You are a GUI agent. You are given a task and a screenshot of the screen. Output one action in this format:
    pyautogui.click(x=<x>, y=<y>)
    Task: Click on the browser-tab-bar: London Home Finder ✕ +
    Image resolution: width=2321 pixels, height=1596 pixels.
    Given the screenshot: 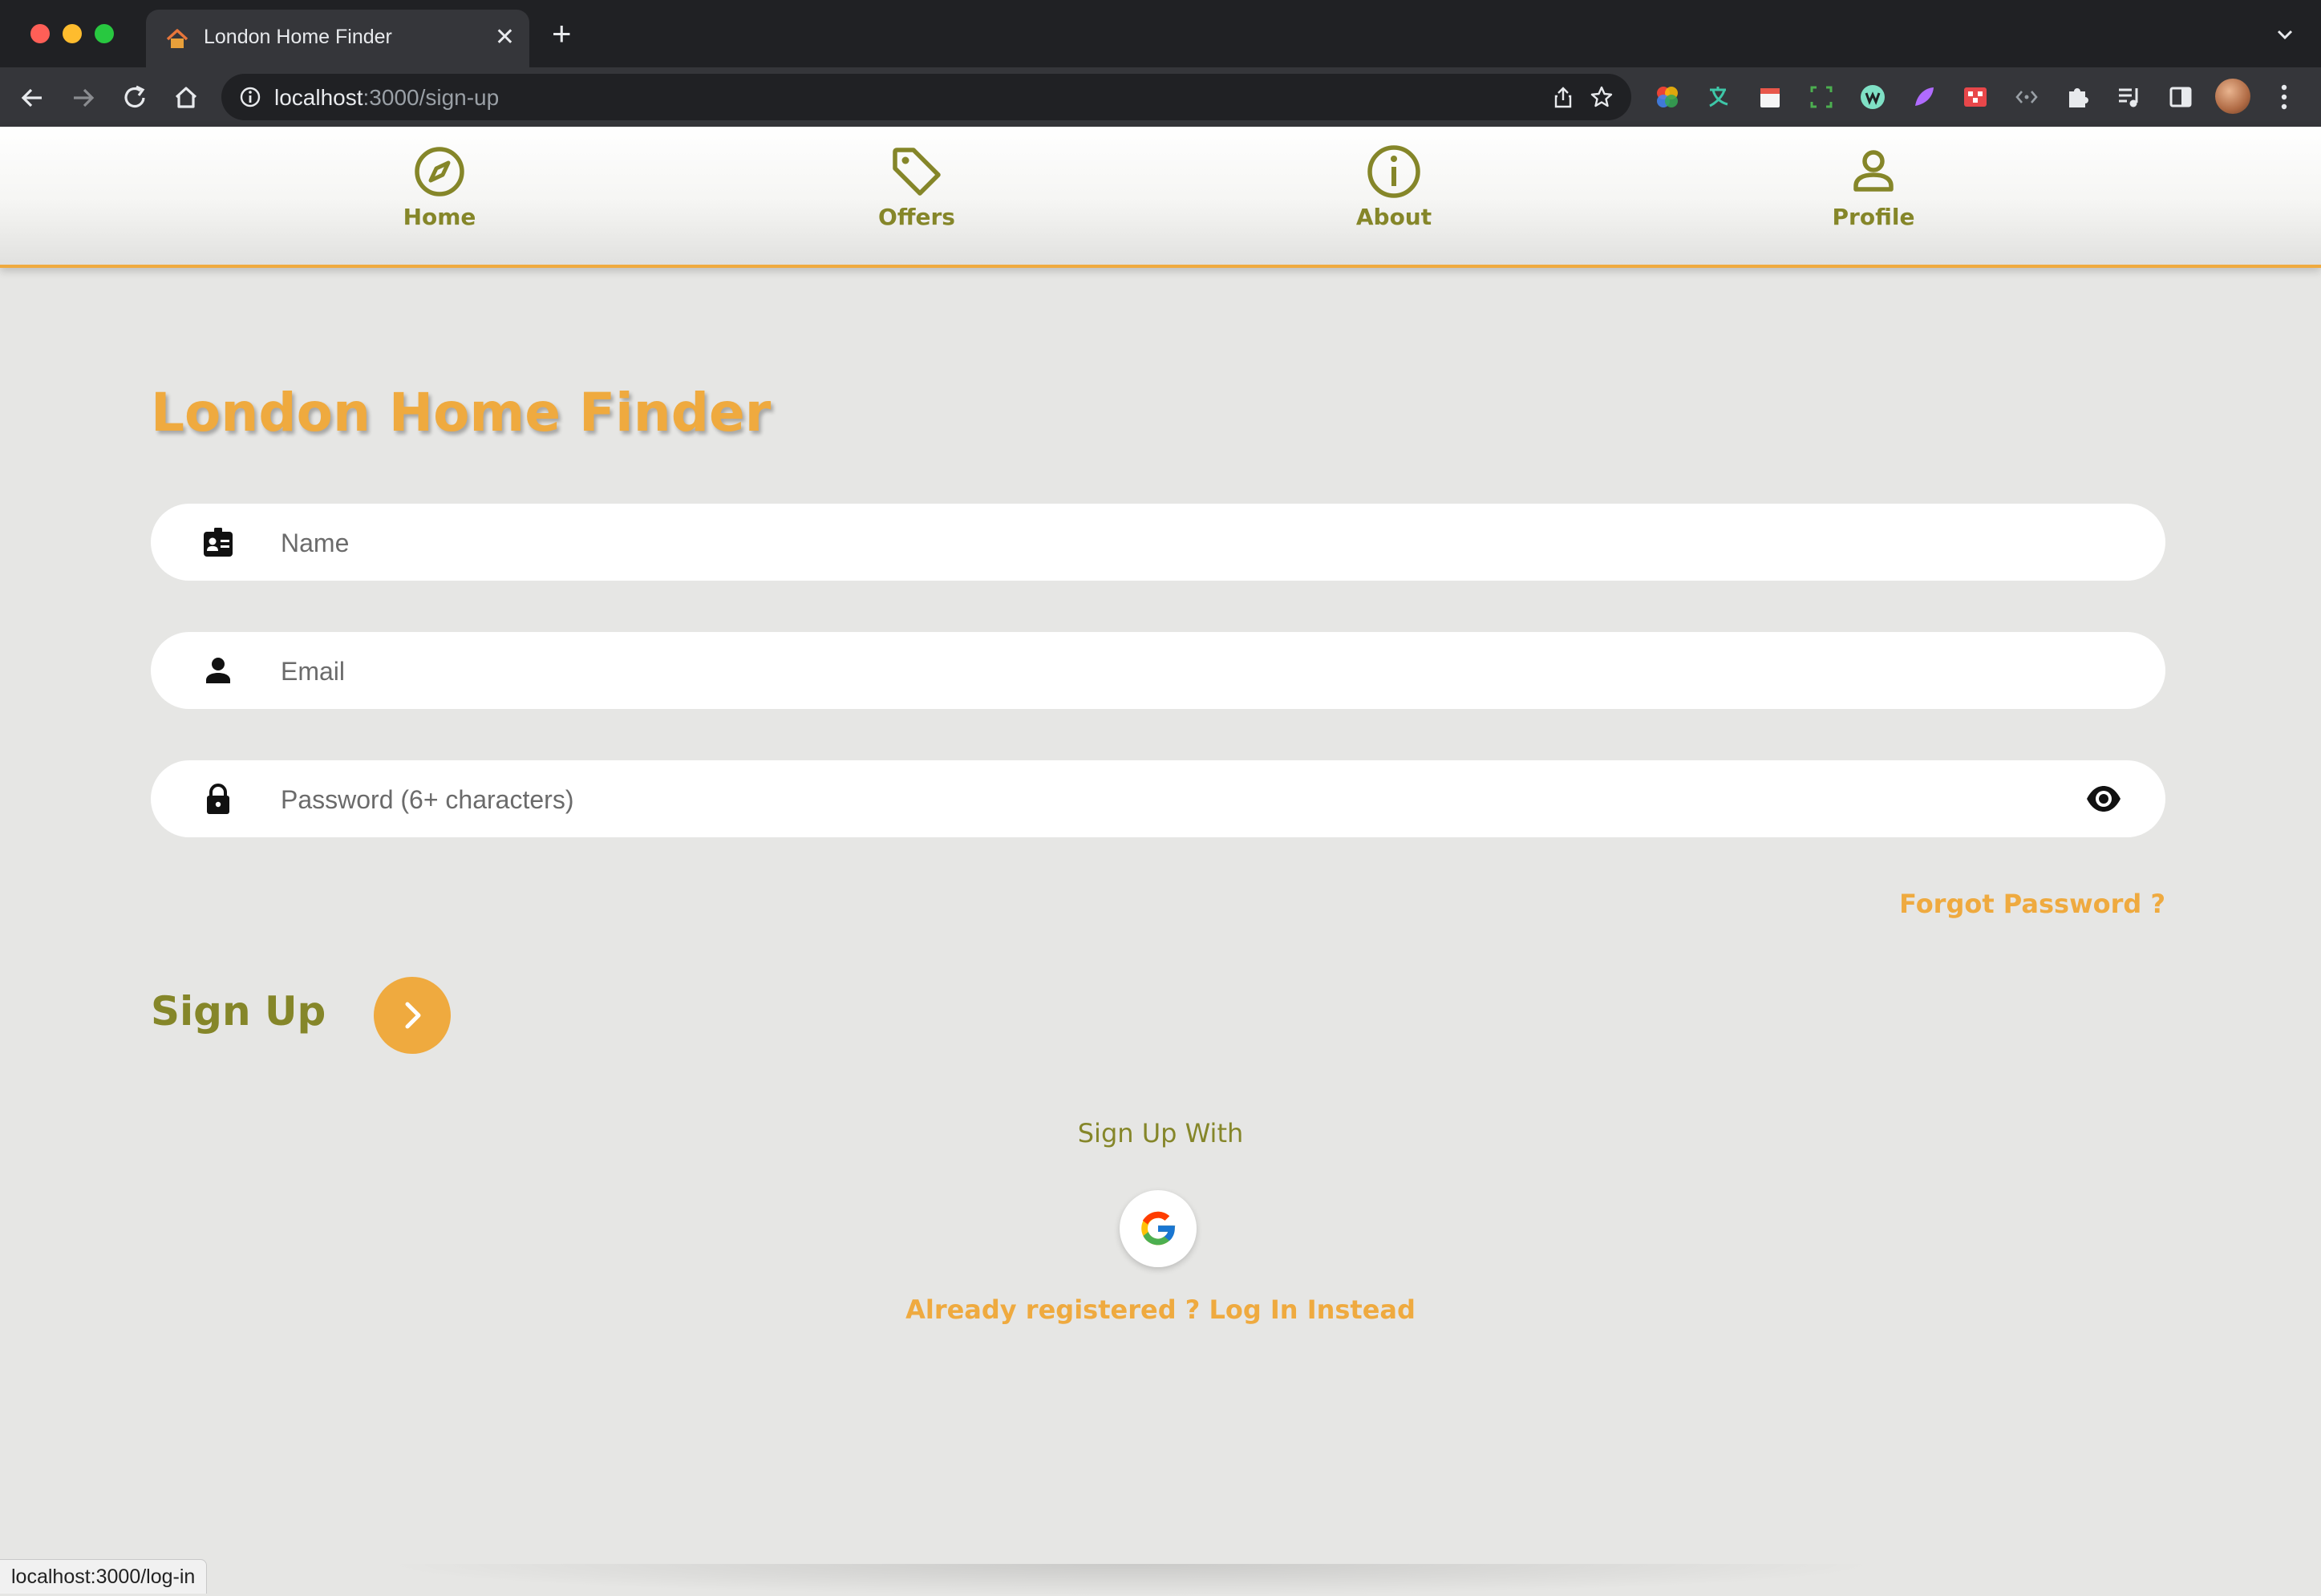 What is the action you would take?
    pyautogui.click(x=1160, y=33)
    